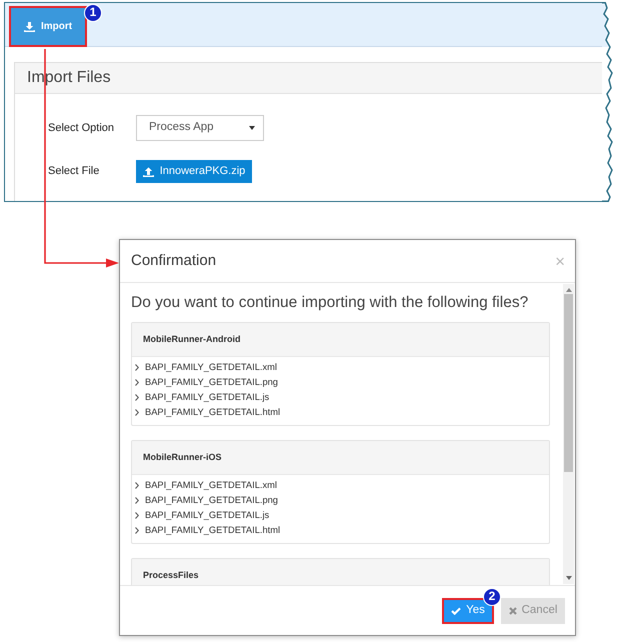 This screenshot has height=642, width=627. What do you see at coordinates (29, 27) in the screenshot?
I see `download-icon` at bounding box center [29, 27].